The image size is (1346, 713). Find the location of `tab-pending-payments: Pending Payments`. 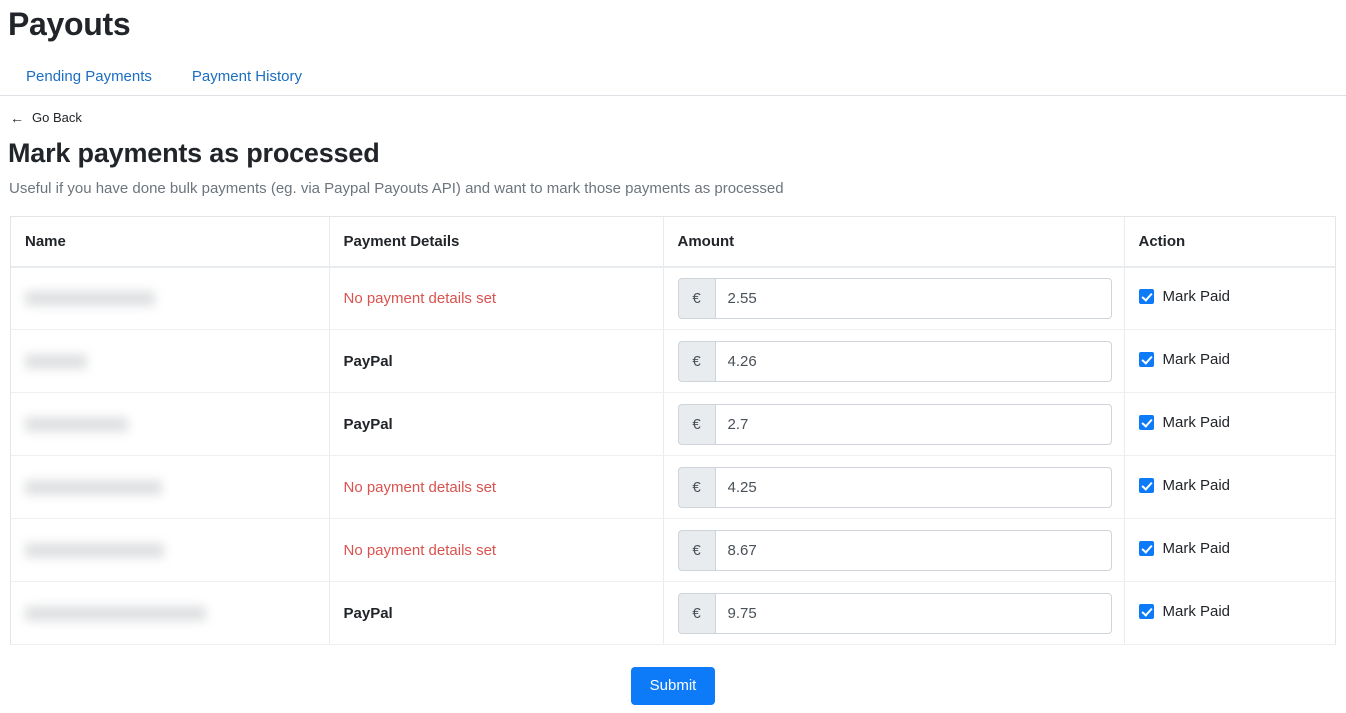

tab-pending-payments: Pending Payments is located at coordinates (90, 82).